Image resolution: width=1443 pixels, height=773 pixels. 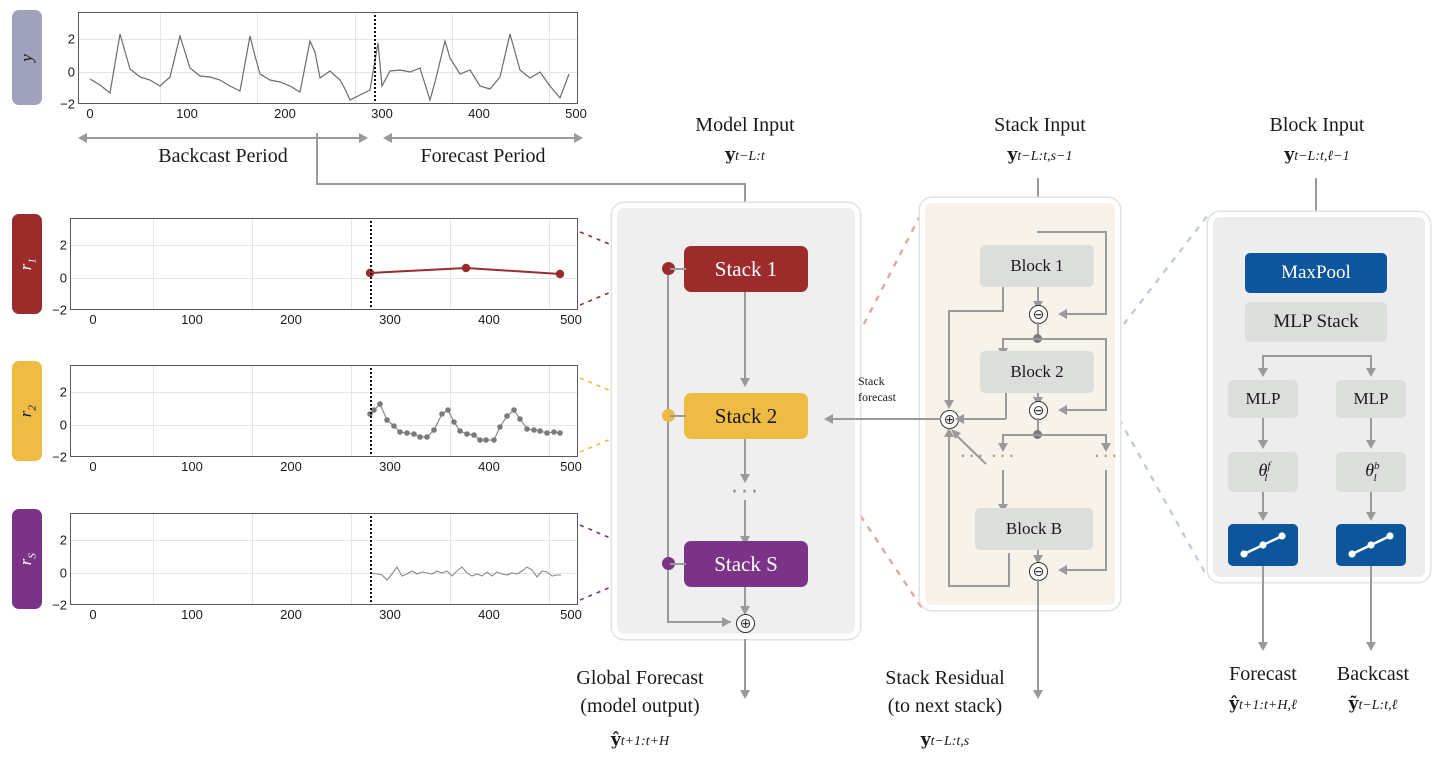 I want to click on backcast-out-line, so click(x=1371, y=606).